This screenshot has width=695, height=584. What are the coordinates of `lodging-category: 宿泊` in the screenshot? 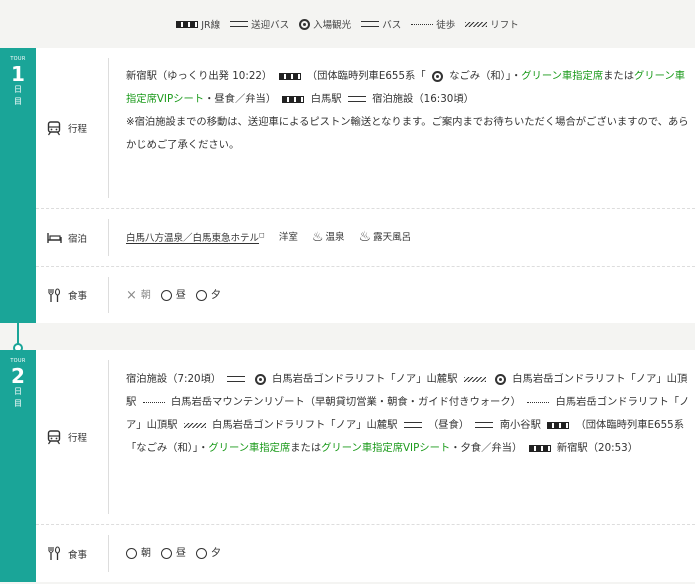 It's located at (72, 237).